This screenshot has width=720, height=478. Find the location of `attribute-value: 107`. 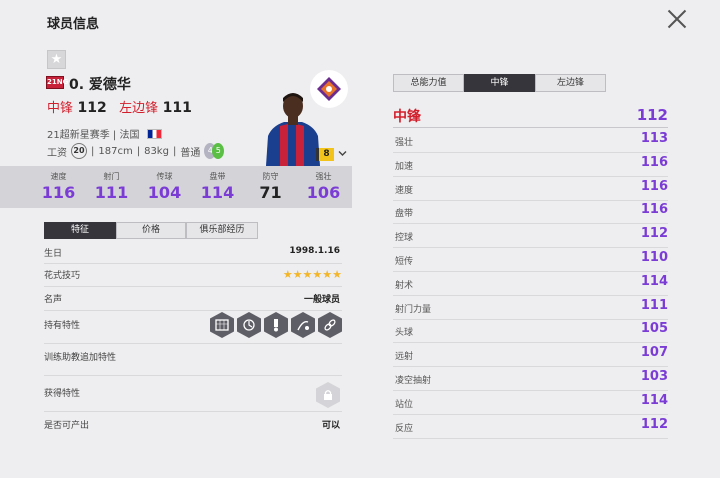

attribute-value: 107 is located at coordinates (654, 353).